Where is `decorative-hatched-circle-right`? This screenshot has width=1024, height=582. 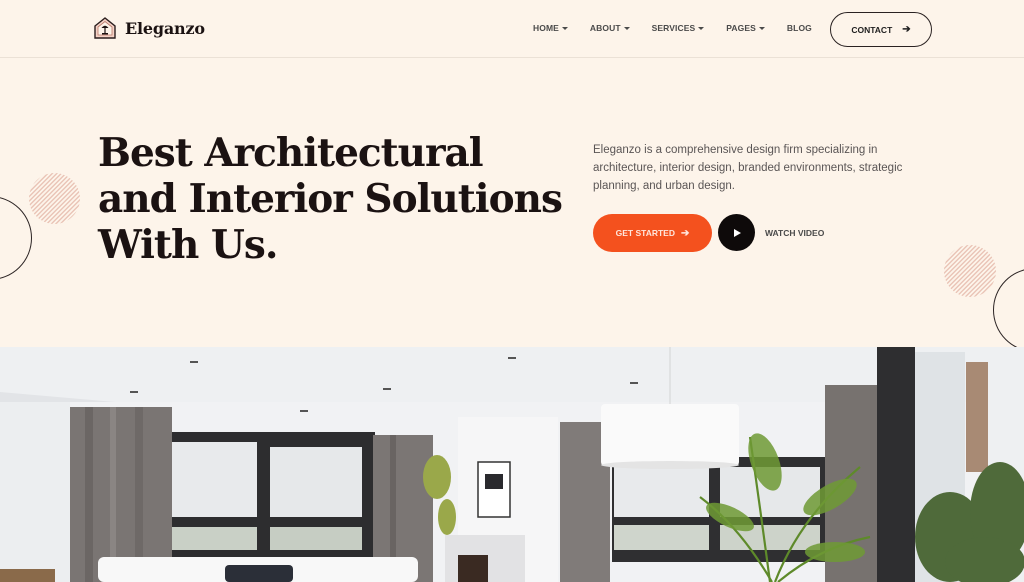 decorative-hatched-circle-right is located at coordinates (970, 271).